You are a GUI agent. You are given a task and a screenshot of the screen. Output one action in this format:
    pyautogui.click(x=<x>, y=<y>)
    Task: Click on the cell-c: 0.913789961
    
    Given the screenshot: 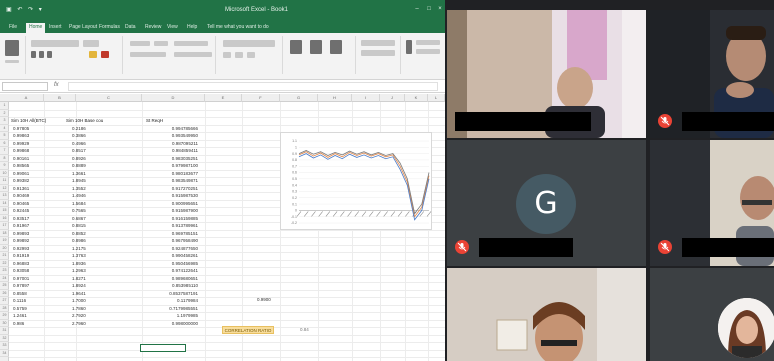 What is the action you would take?
    pyautogui.click(x=174, y=226)
    